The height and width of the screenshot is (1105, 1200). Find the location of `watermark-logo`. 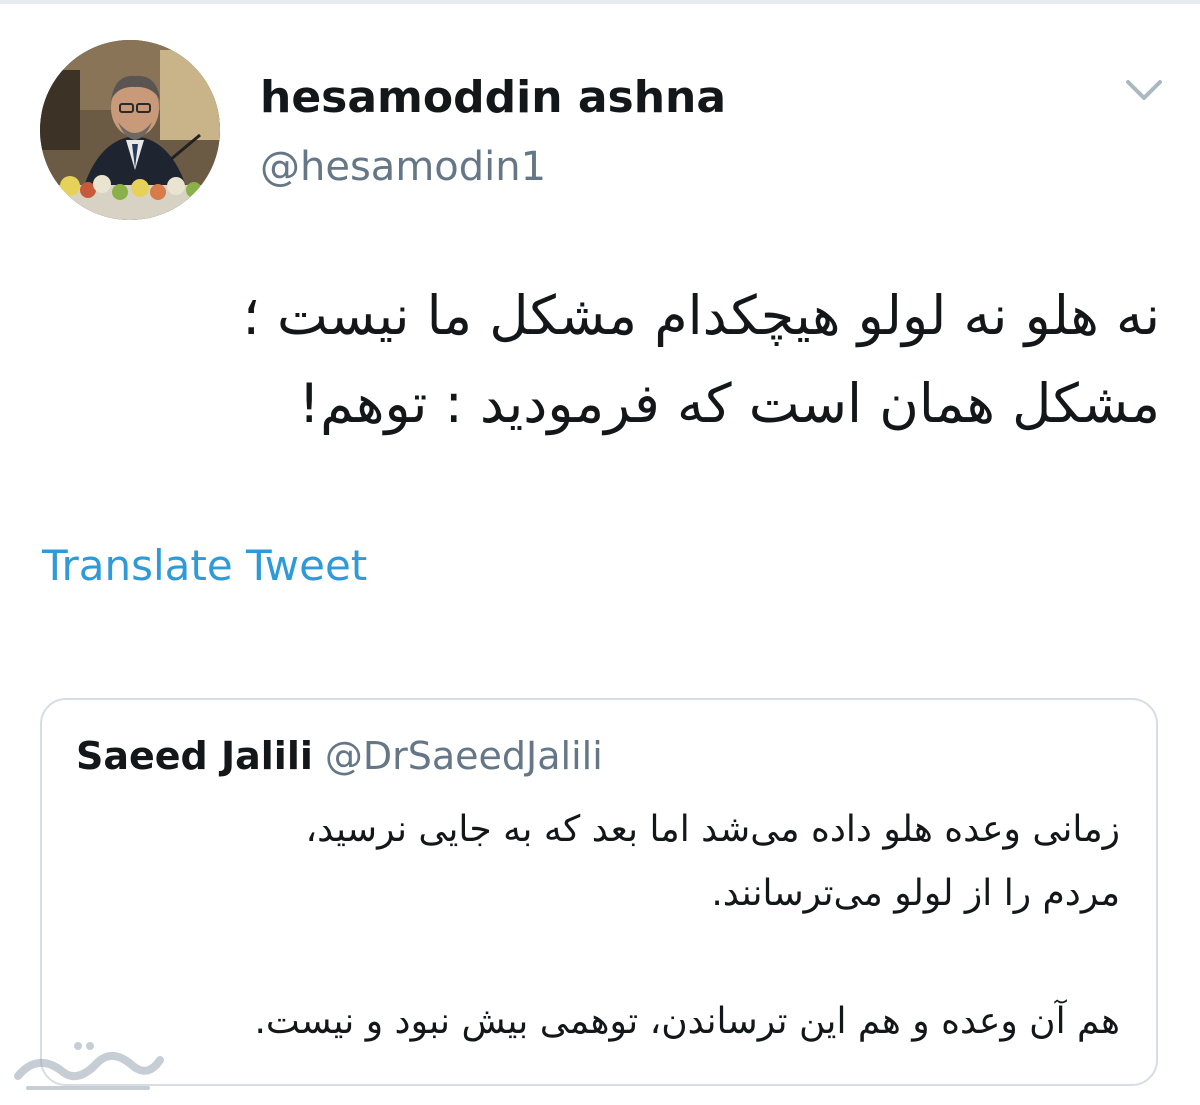

watermark-logo is located at coordinates (88, 1065).